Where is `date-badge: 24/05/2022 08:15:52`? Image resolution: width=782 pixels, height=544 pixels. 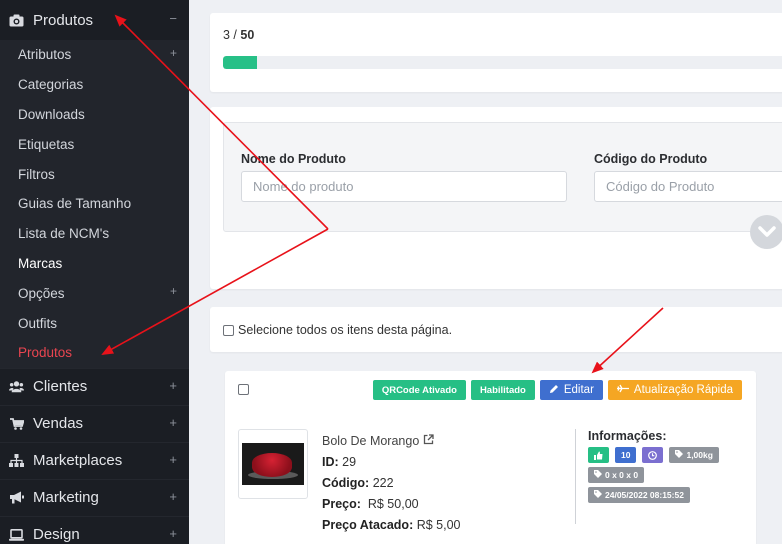 date-badge: 24/05/2022 08:15:52 is located at coordinates (639, 495).